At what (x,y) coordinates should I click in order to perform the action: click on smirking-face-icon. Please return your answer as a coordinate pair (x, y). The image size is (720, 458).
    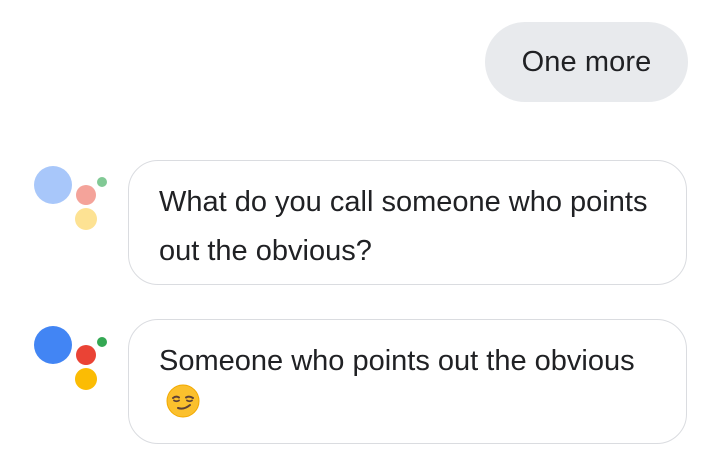
    Looking at the image, I should click on (183, 409).